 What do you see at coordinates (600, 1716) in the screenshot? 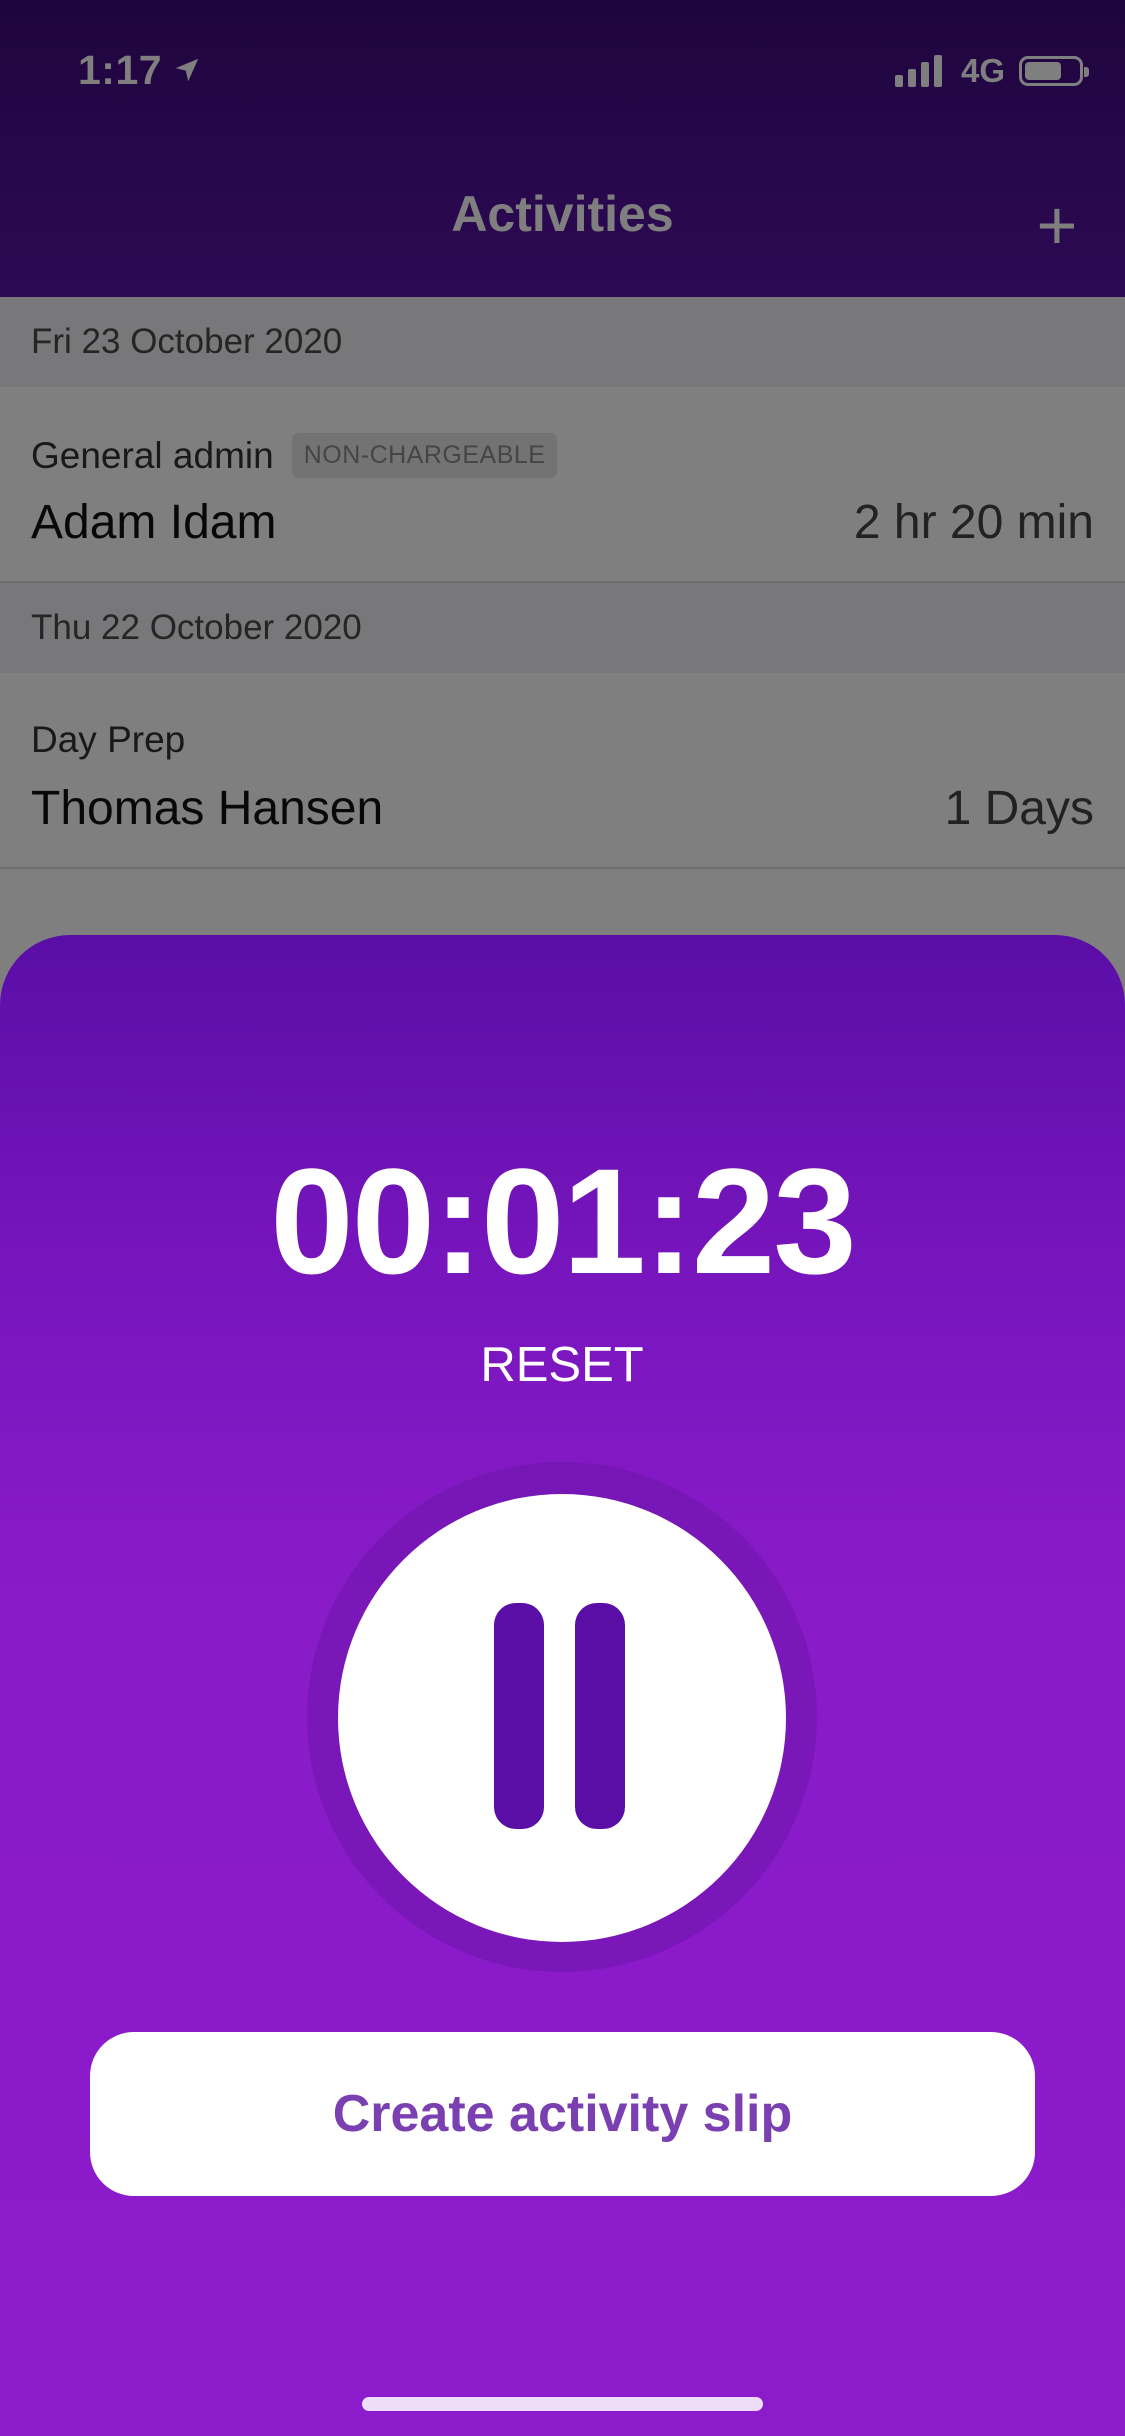
I see `pause-icon-bar` at bounding box center [600, 1716].